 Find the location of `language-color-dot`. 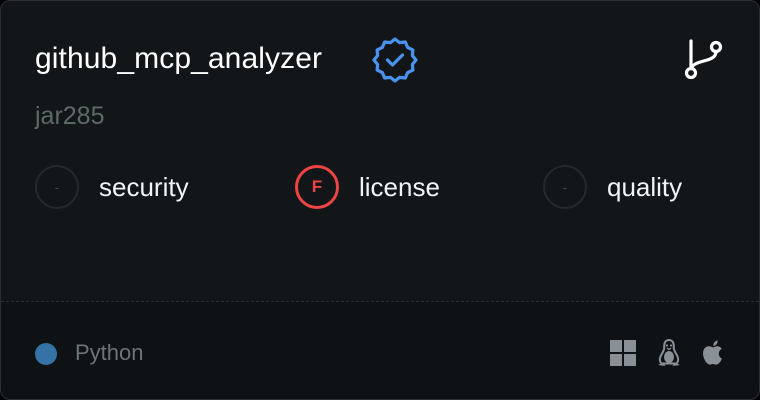

language-color-dot is located at coordinates (46, 354).